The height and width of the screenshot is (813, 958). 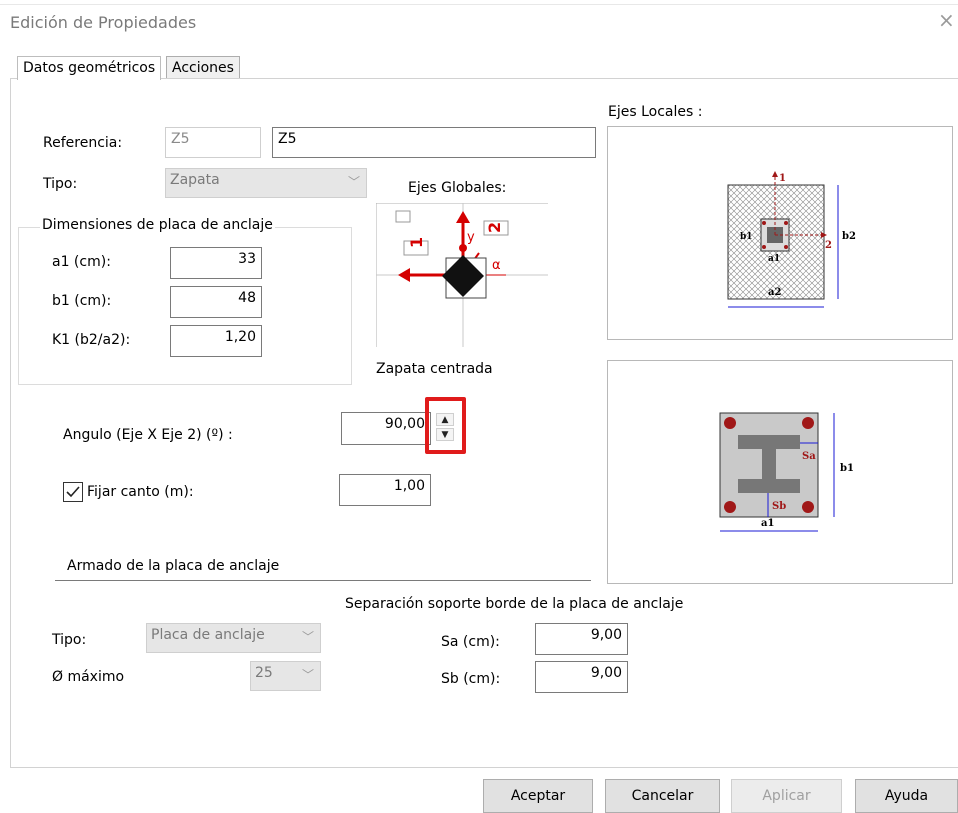 I want to click on placa-sa: Sa, so click(x=809, y=456).